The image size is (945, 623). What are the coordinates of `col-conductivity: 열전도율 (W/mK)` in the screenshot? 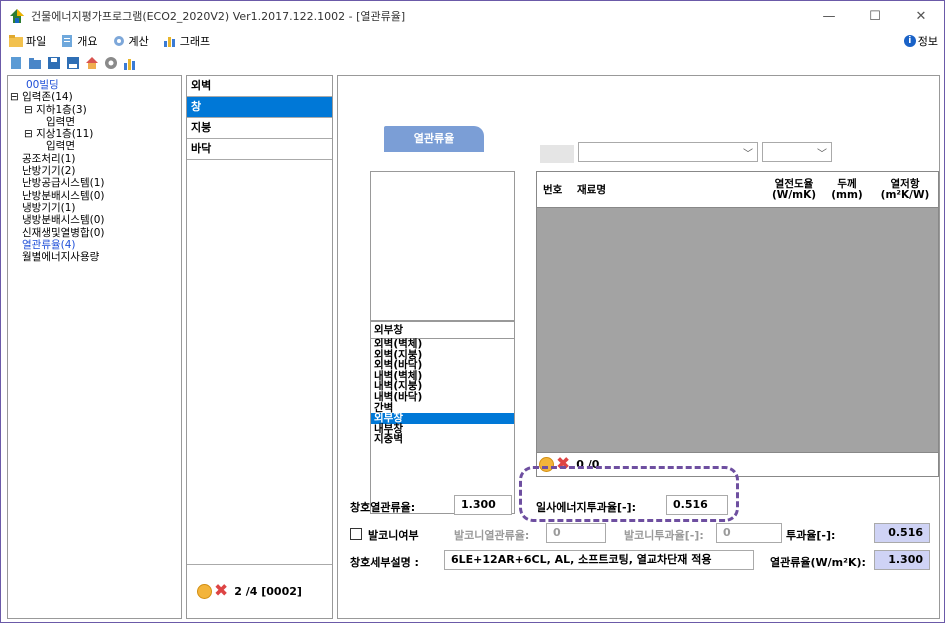 It's located at (794, 189).